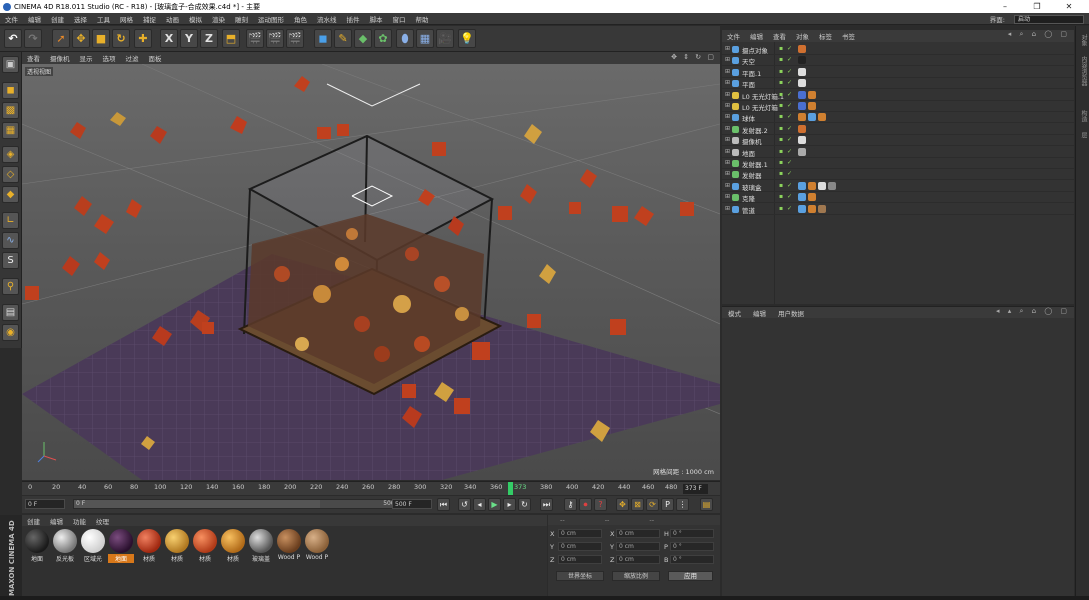 The image size is (1089, 600). Describe the element at coordinates (733, 36) in the screenshot. I see `om-menu-file: 文件` at that location.